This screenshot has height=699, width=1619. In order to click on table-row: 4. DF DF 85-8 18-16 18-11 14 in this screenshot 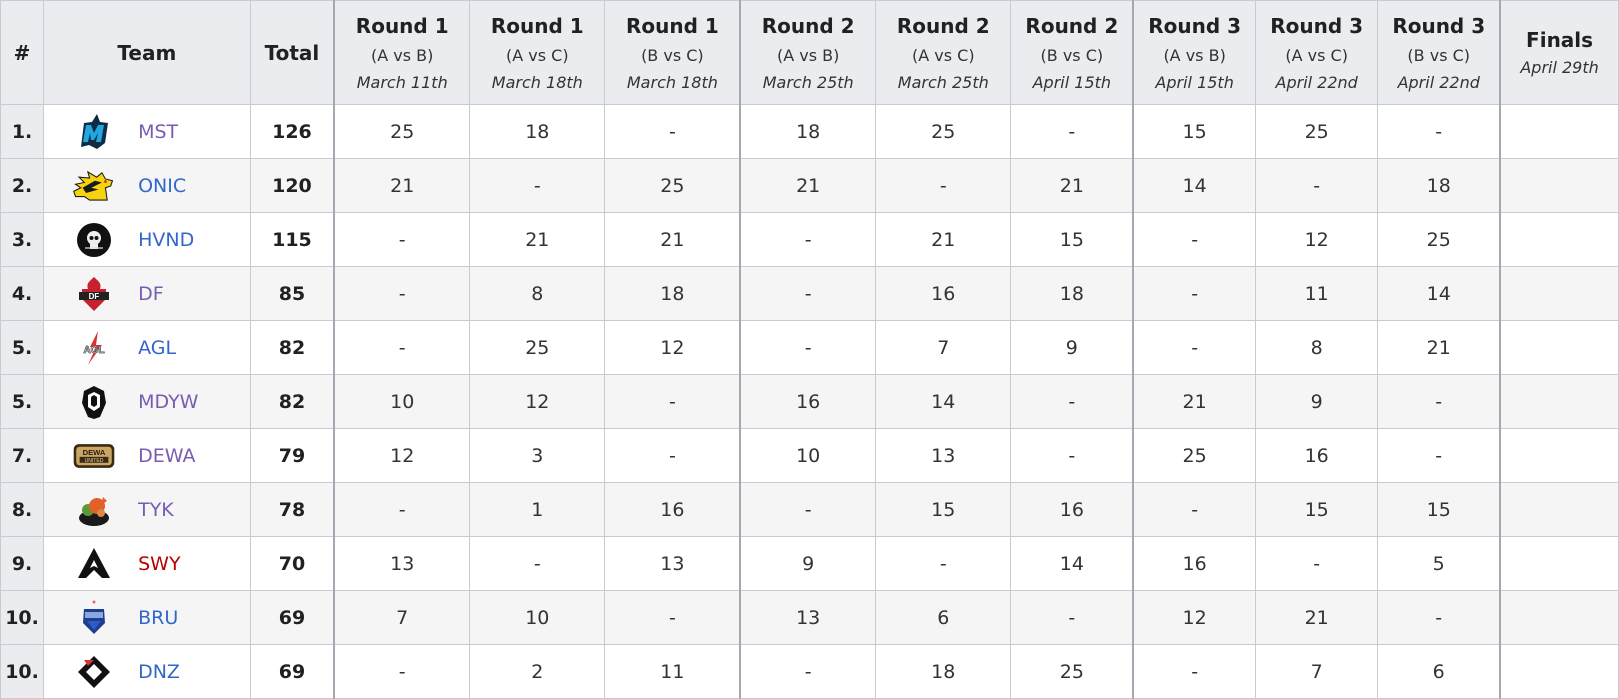, I will do `click(809, 293)`.